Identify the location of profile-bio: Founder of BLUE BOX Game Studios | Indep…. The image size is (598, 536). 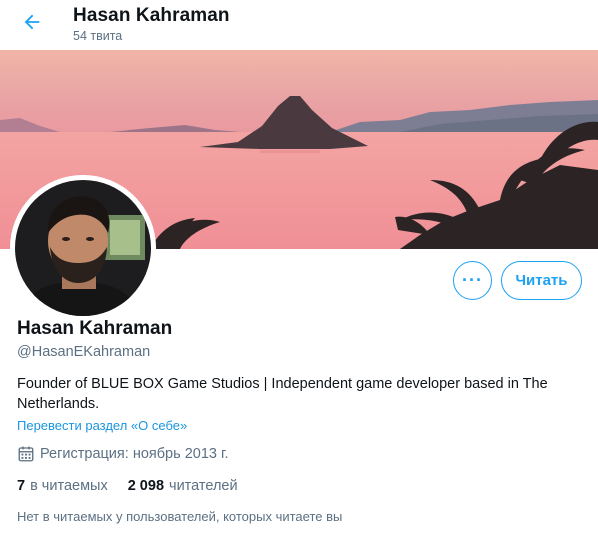
(297, 394).